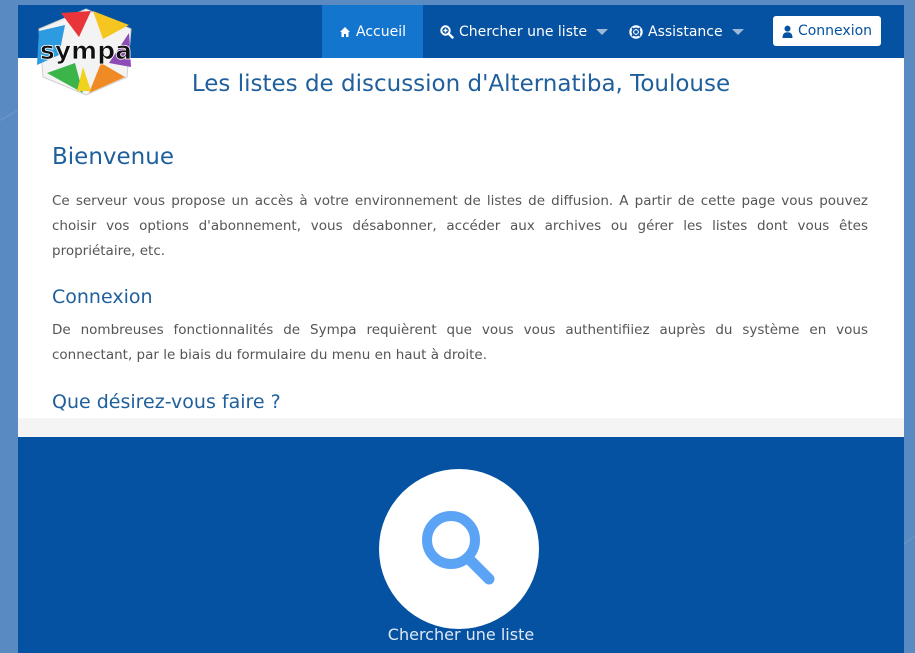 Image resolution: width=915 pixels, height=653 pixels. What do you see at coordinates (102, 297) in the screenshot?
I see `login-heading: Connexion` at bounding box center [102, 297].